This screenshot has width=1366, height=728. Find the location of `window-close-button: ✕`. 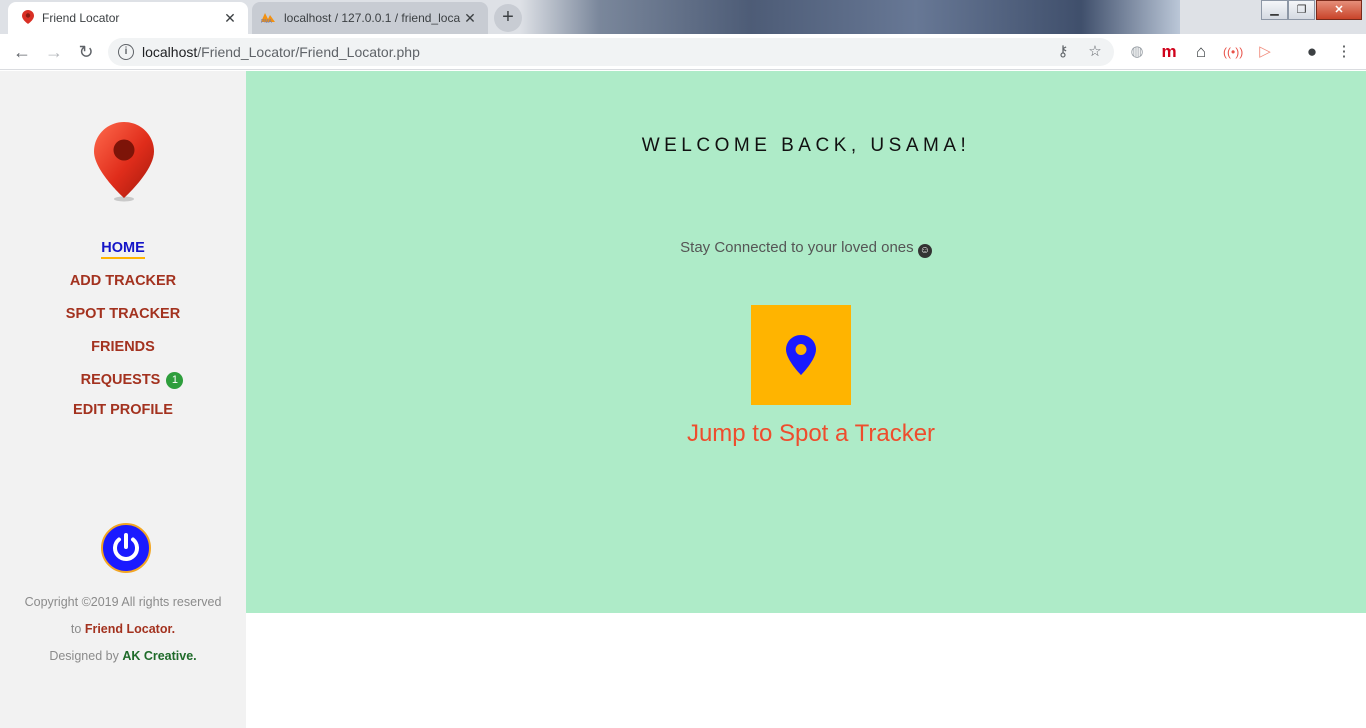

window-close-button: ✕ is located at coordinates (1339, 10).